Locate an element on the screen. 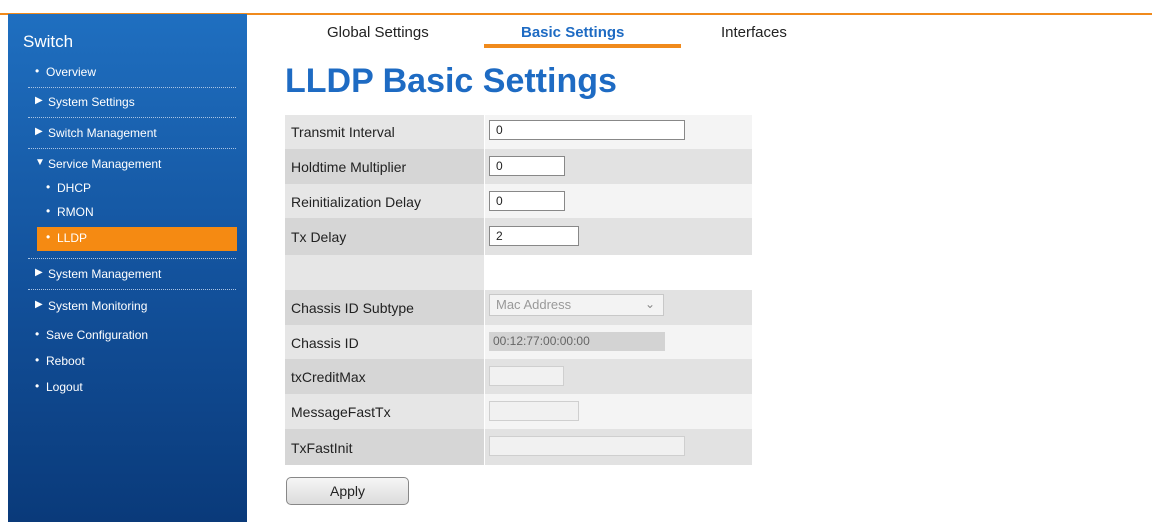 The image size is (1152, 522). apply-button: Apply is located at coordinates (347, 491).